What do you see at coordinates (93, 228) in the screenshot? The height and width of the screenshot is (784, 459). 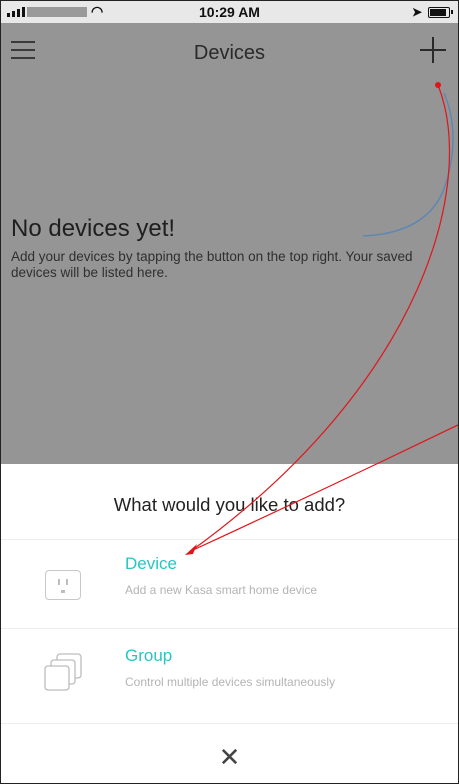 I see `empty-state-title: No devices yet!` at bounding box center [93, 228].